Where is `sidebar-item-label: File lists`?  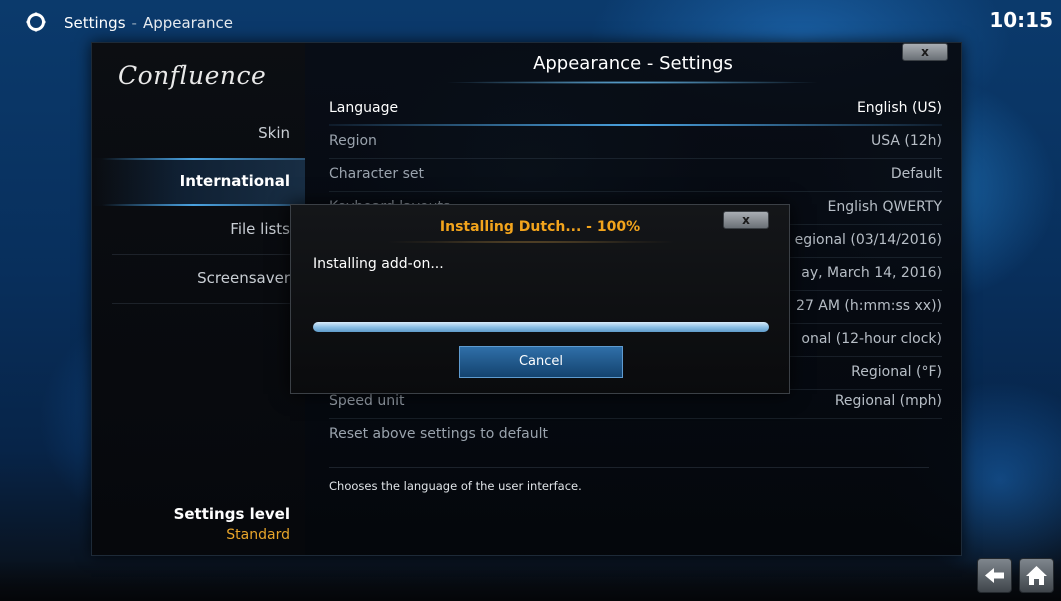 sidebar-item-label: File lists is located at coordinates (260, 229).